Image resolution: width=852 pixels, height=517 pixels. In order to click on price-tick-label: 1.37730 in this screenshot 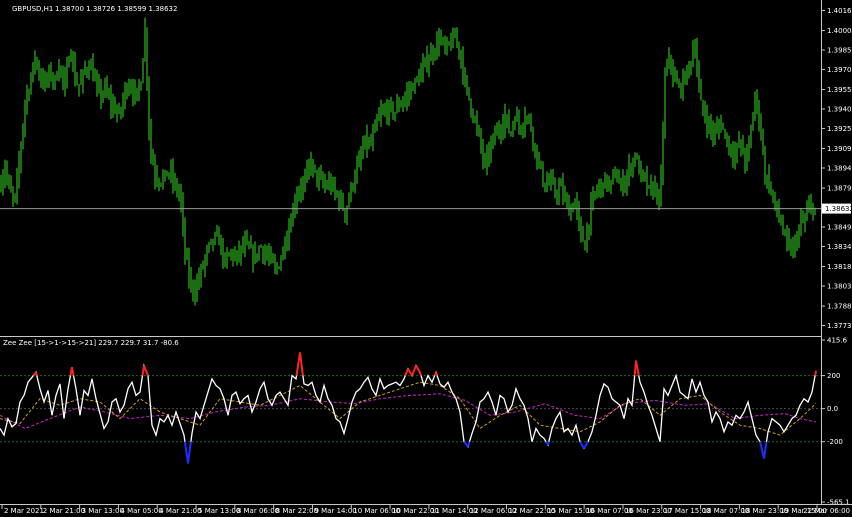, I will do `click(839, 326)`.